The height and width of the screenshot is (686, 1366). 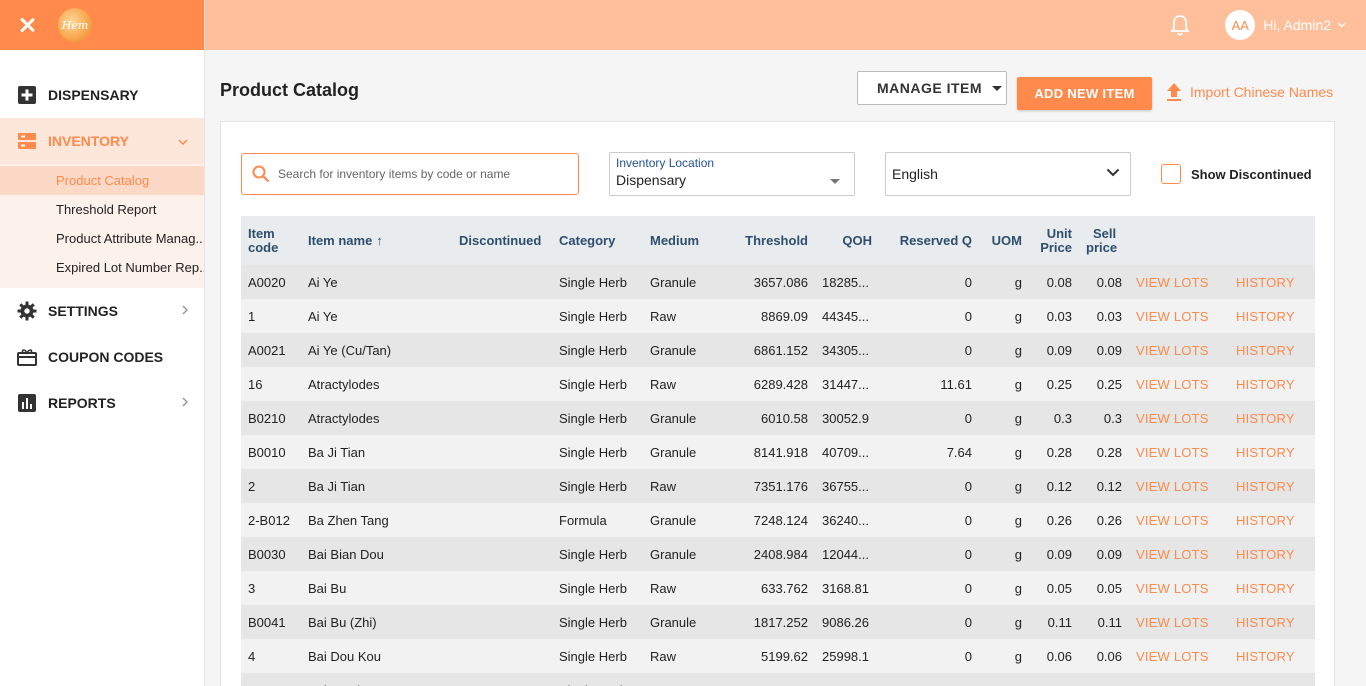 What do you see at coordinates (1054, 240) in the screenshot?
I see `col-unit-price: Unit Price` at bounding box center [1054, 240].